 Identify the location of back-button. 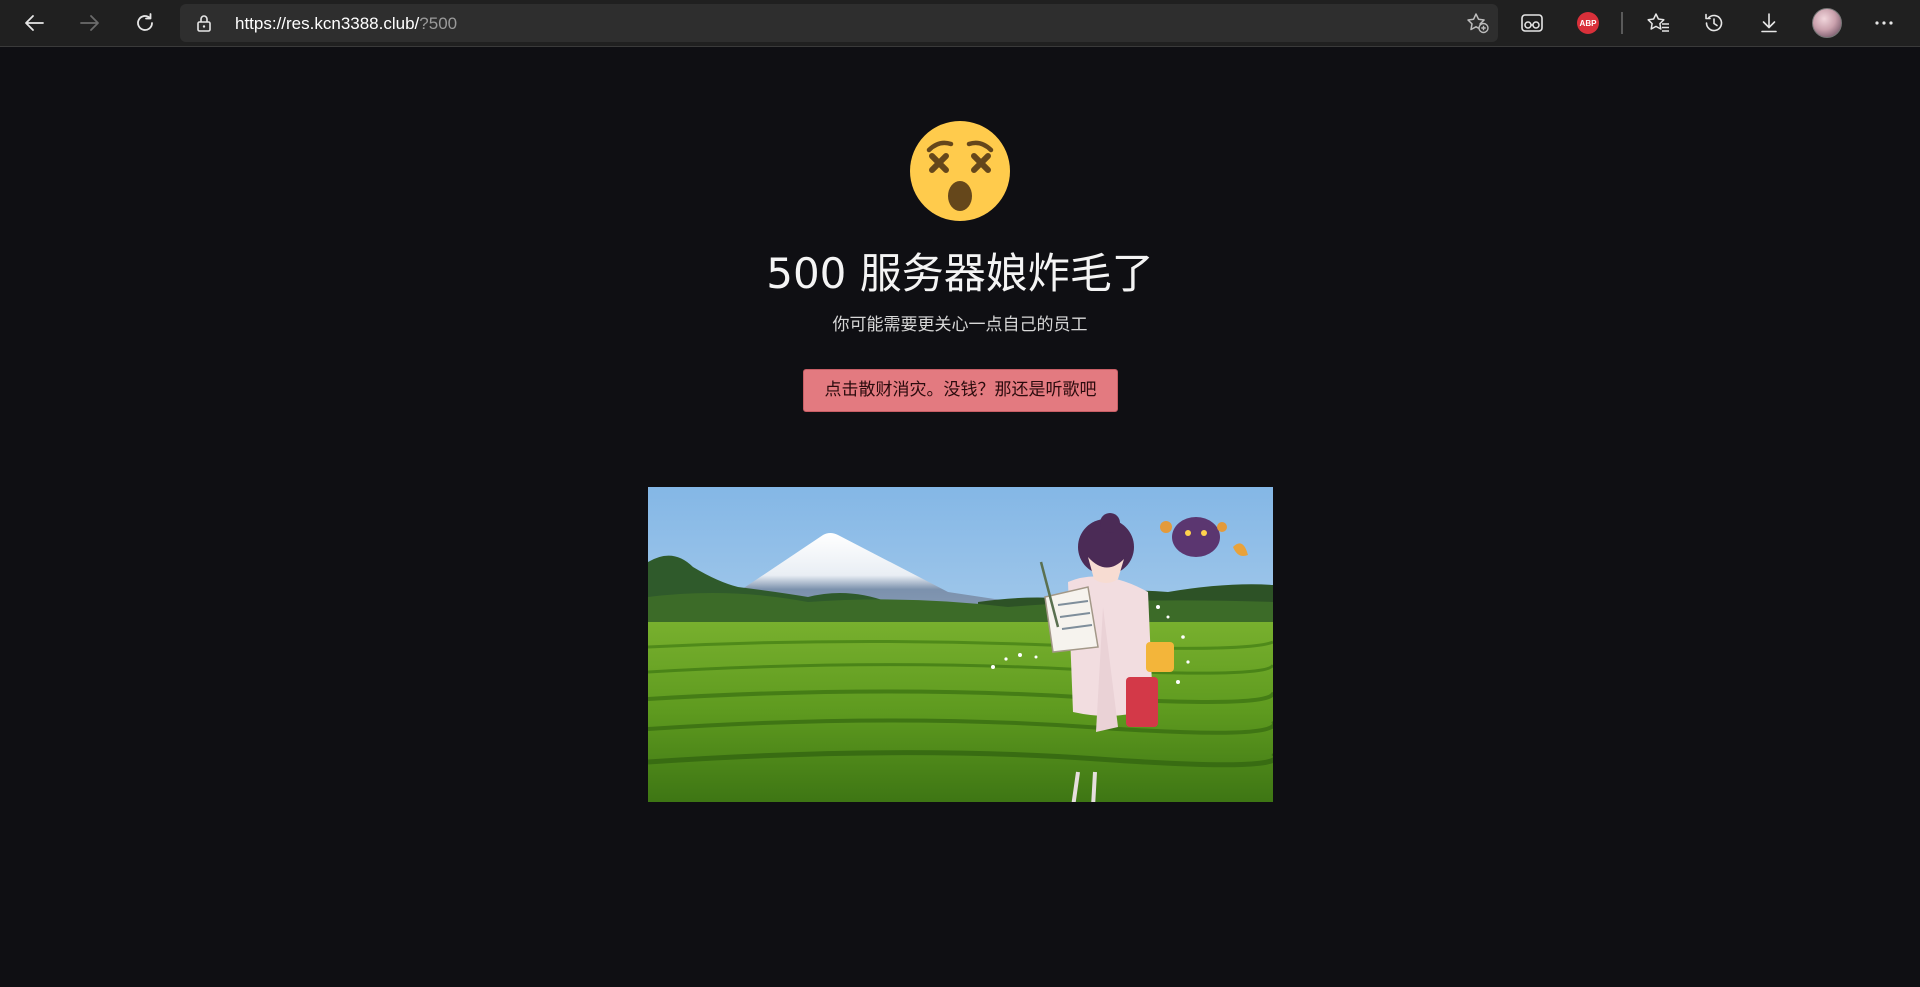
(35, 23).